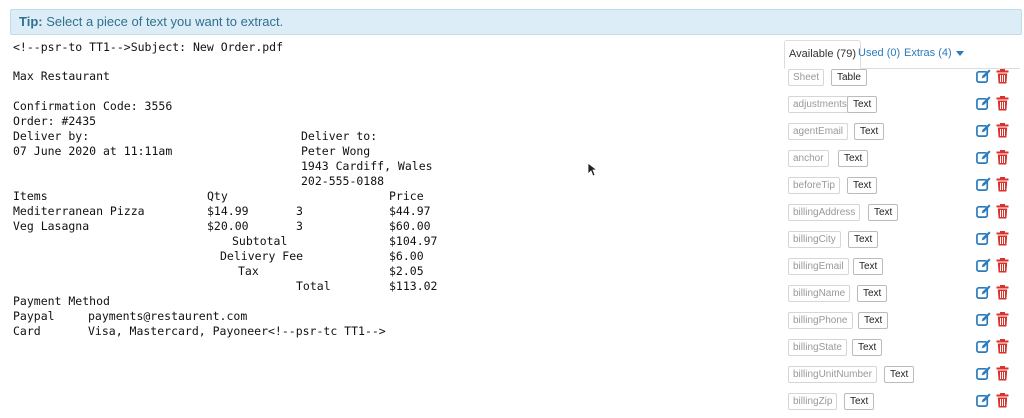  Describe the element at coordinates (61, 76) in the screenshot. I see `restaurant-name: Max Restaurant` at that location.